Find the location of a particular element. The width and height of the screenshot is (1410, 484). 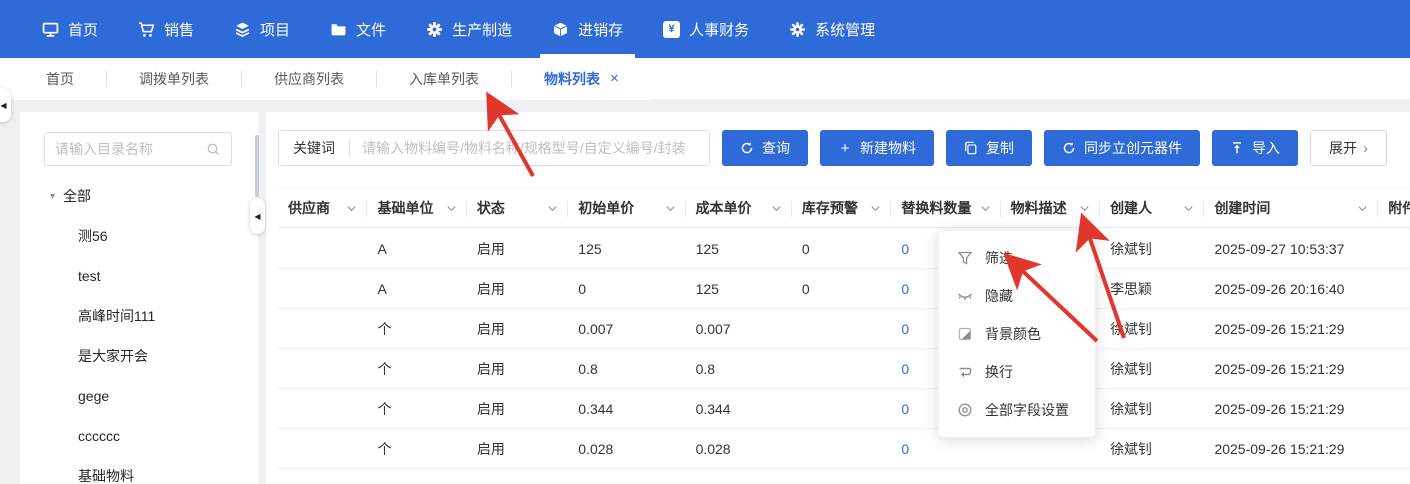

cell-creator: 李思颖 is located at coordinates (1131, 288).